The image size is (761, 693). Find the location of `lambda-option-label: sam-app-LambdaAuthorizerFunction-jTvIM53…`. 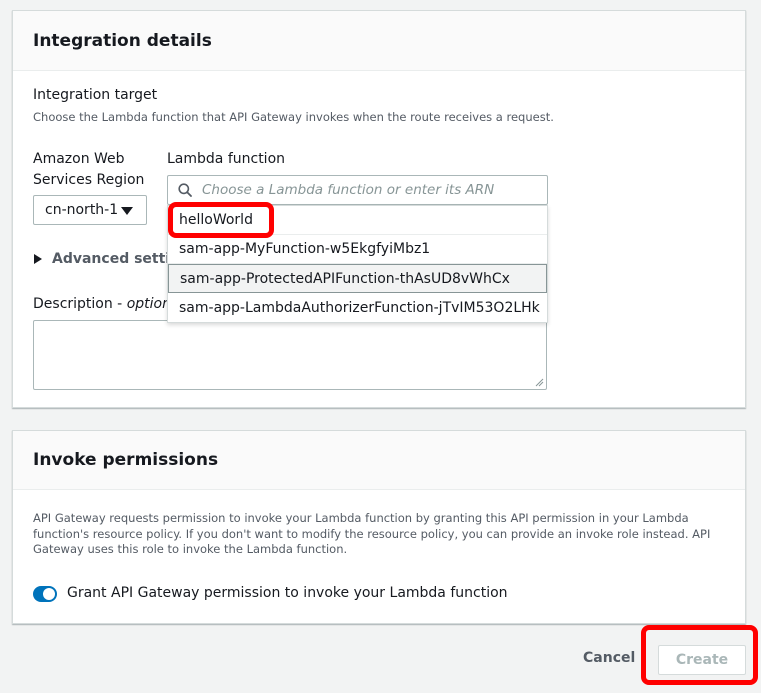

lambda-option-label: sam-app-LambdaAuthorizerFunction-jTvIM53… is located at coordinates (359, 307).